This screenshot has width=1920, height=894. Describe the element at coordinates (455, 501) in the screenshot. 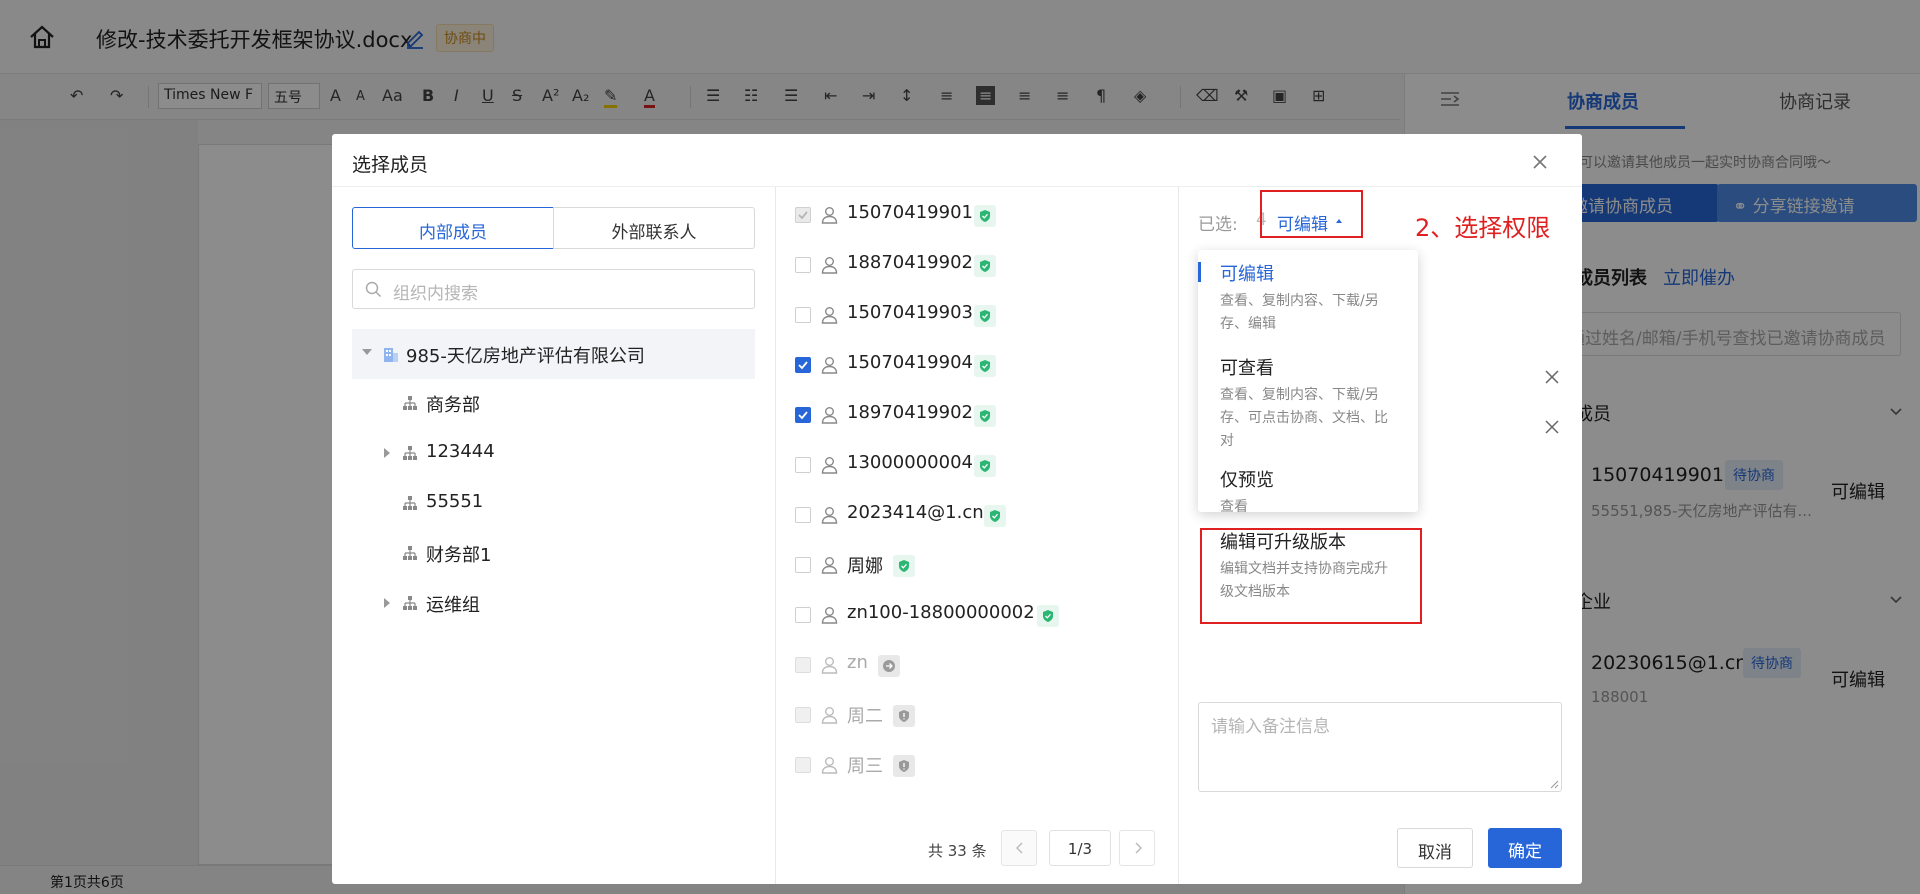

I see `tree-item-label: 55551` at that location.